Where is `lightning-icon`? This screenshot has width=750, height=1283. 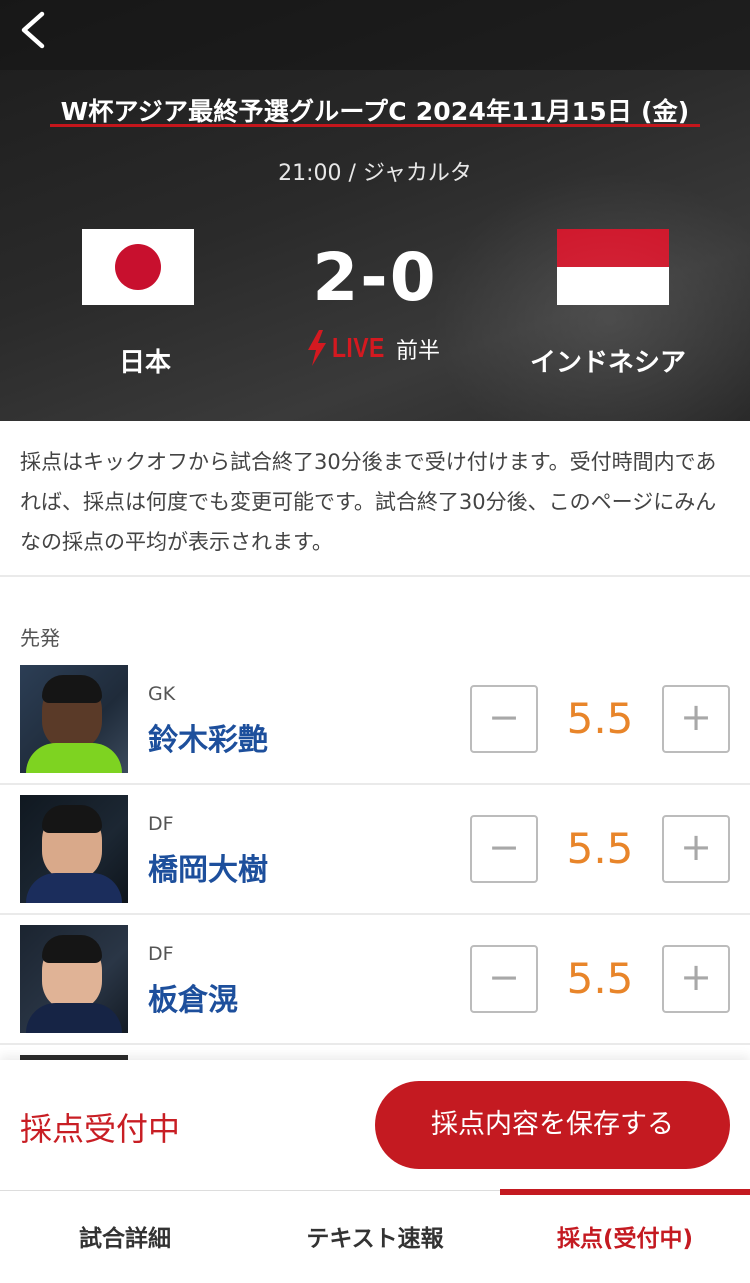
lightning-icon is located at coordinates (317, 348).